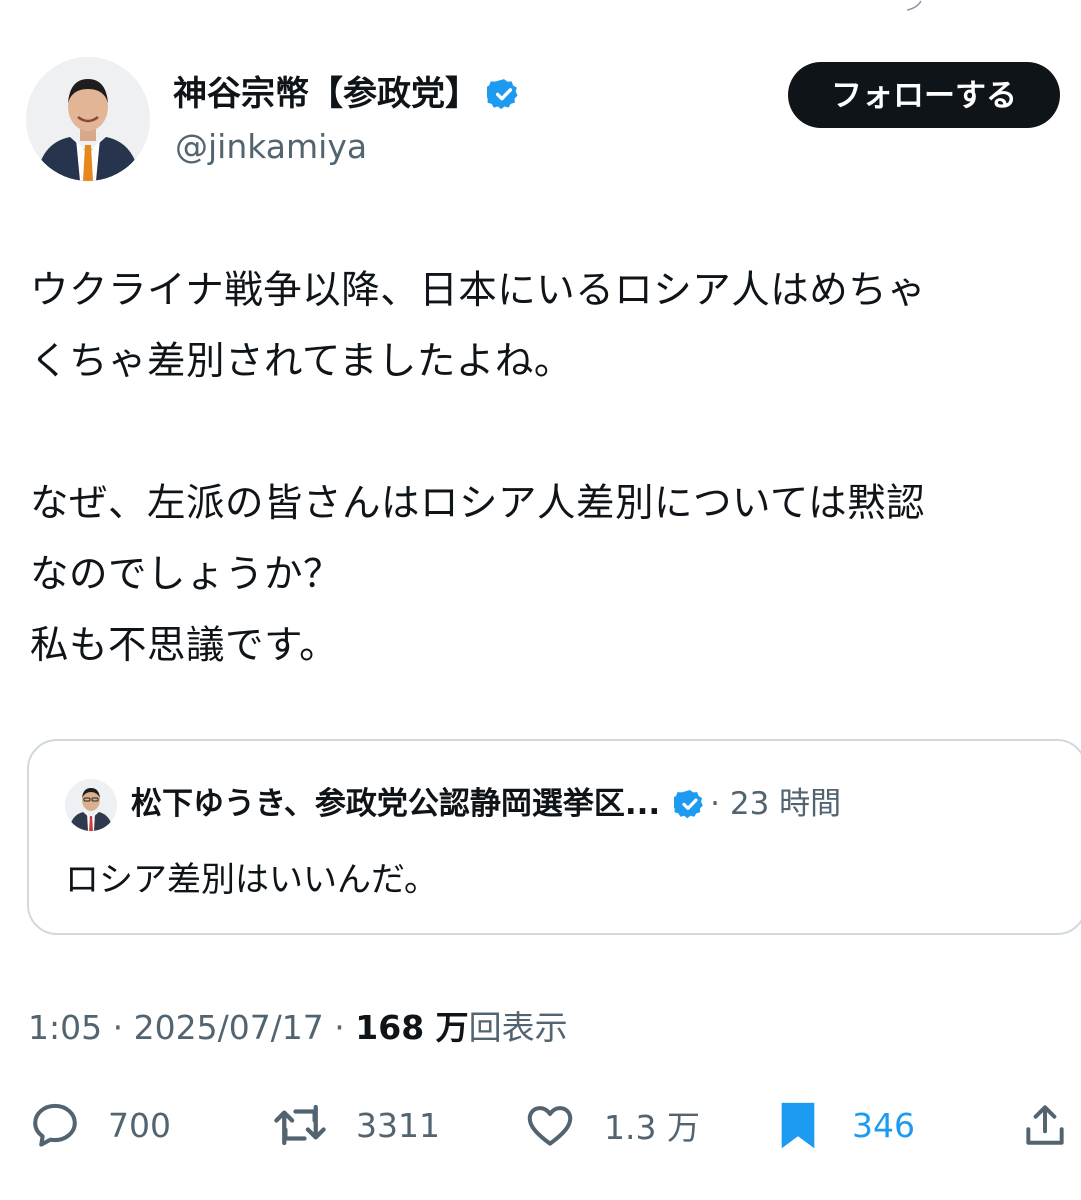  What do you see at coordinates (55, 1125) in the screenshot?
I see `reply-icon` at bounding box center [55, 1125].